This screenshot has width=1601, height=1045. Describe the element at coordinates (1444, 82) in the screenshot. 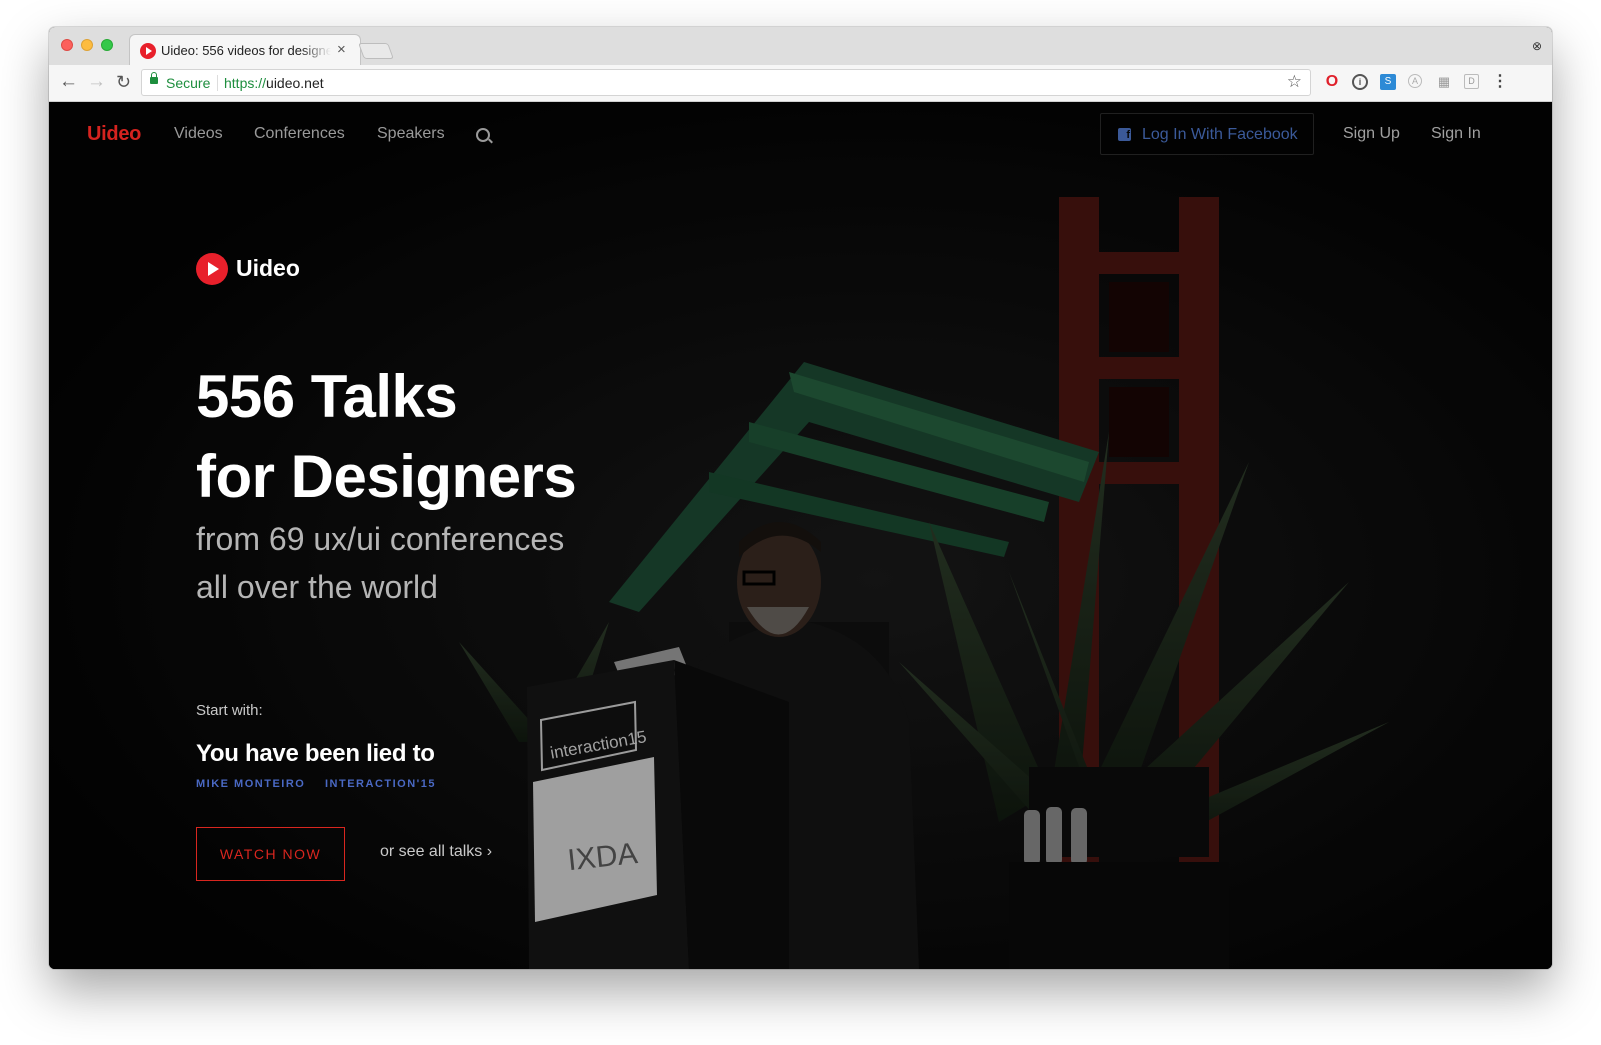

I see `grid-extension-icon: ▦` at that location.